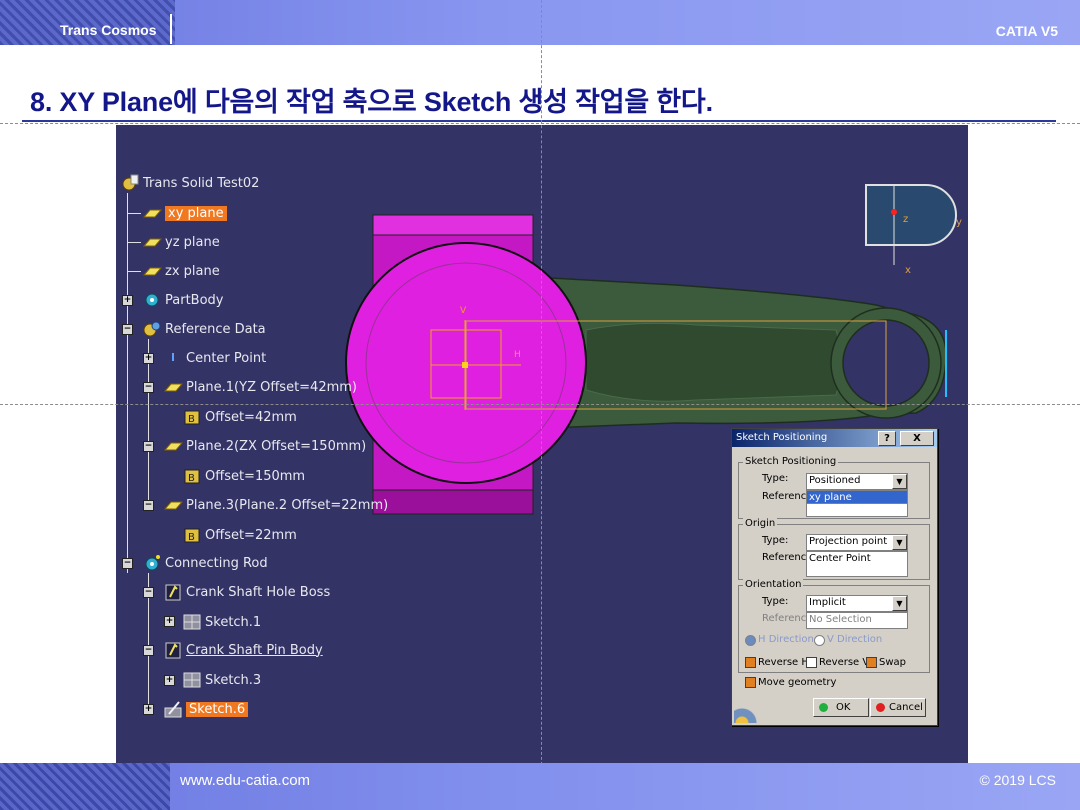 The width and height of the screenshot is (1080, 810). I want to click on tree-root: Trans Solid Test02, so click(189, 183).